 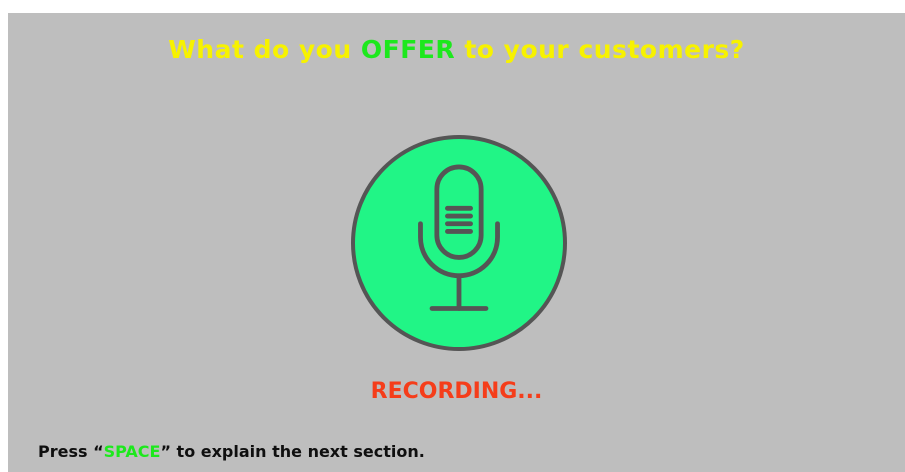 I want to click on question-text-start: What do you, so click(x=264, y=49).